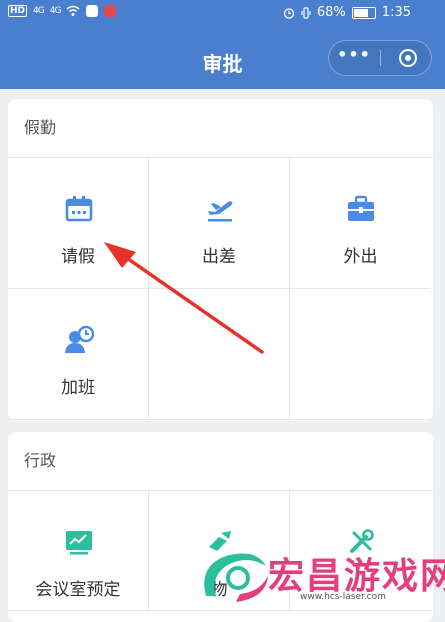 This screenshot has height=622, width=445. Describe the element at coordinates (55, 11) in the screenshot. I see `signal-icon-2: 4G` at that location.